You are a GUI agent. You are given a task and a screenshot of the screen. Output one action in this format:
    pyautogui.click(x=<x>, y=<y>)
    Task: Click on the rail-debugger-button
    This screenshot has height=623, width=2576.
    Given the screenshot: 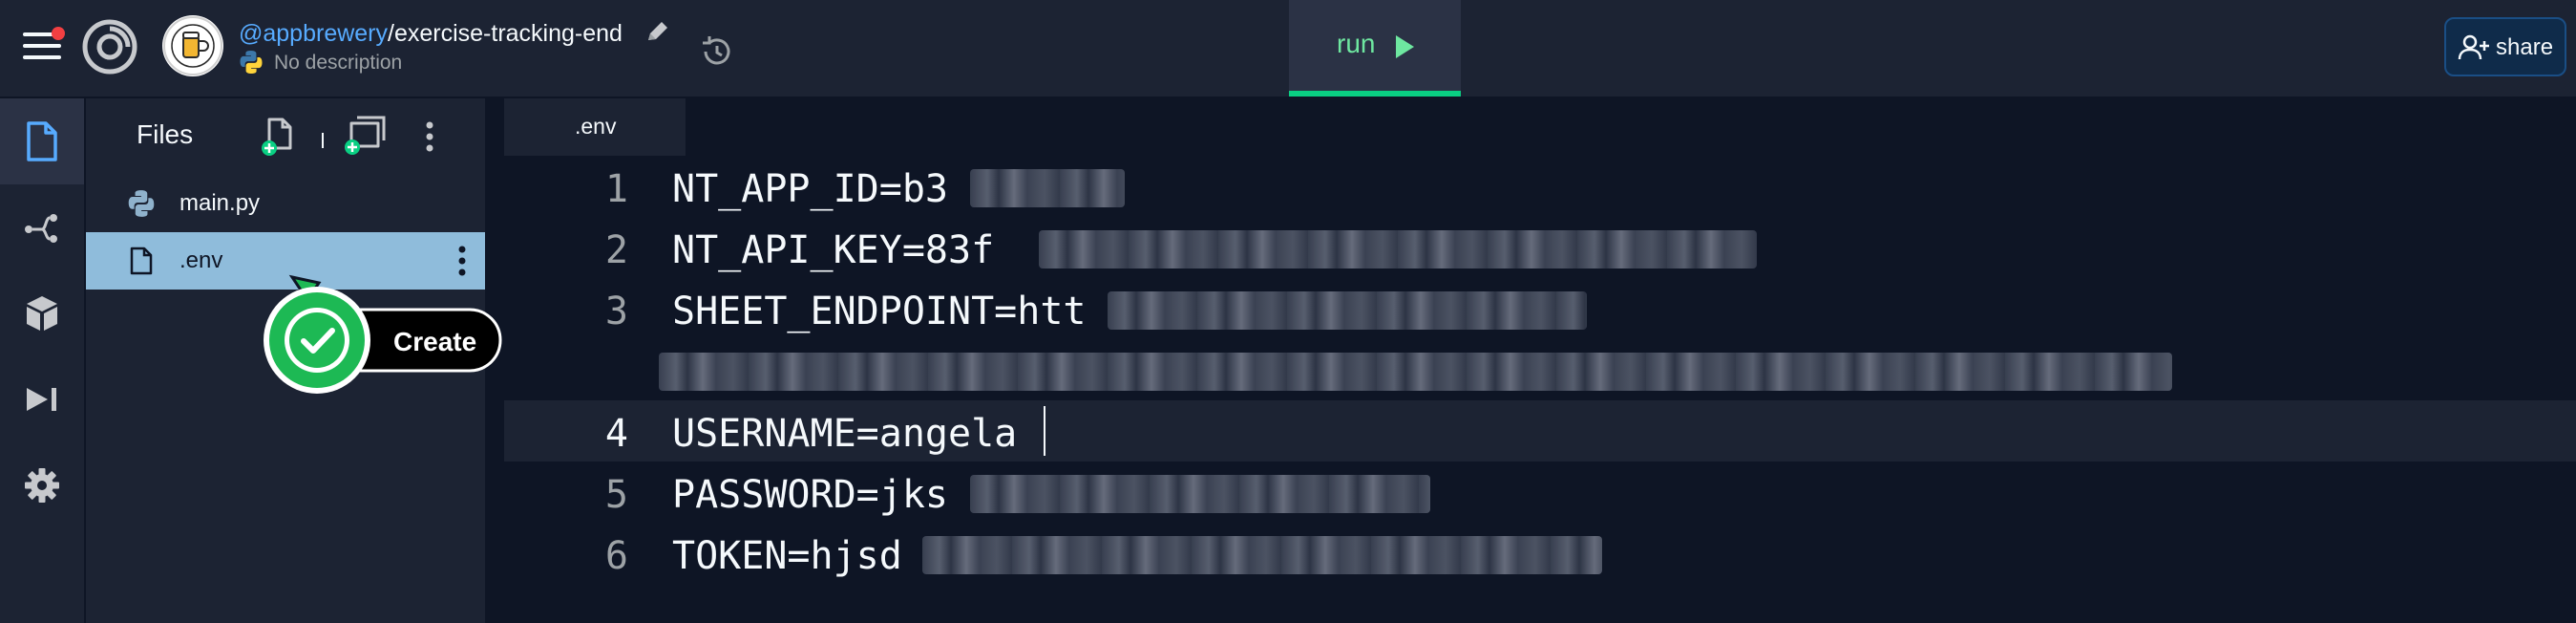 What is the action you would take?
    pyautogui.click(x=42, y=399)
    